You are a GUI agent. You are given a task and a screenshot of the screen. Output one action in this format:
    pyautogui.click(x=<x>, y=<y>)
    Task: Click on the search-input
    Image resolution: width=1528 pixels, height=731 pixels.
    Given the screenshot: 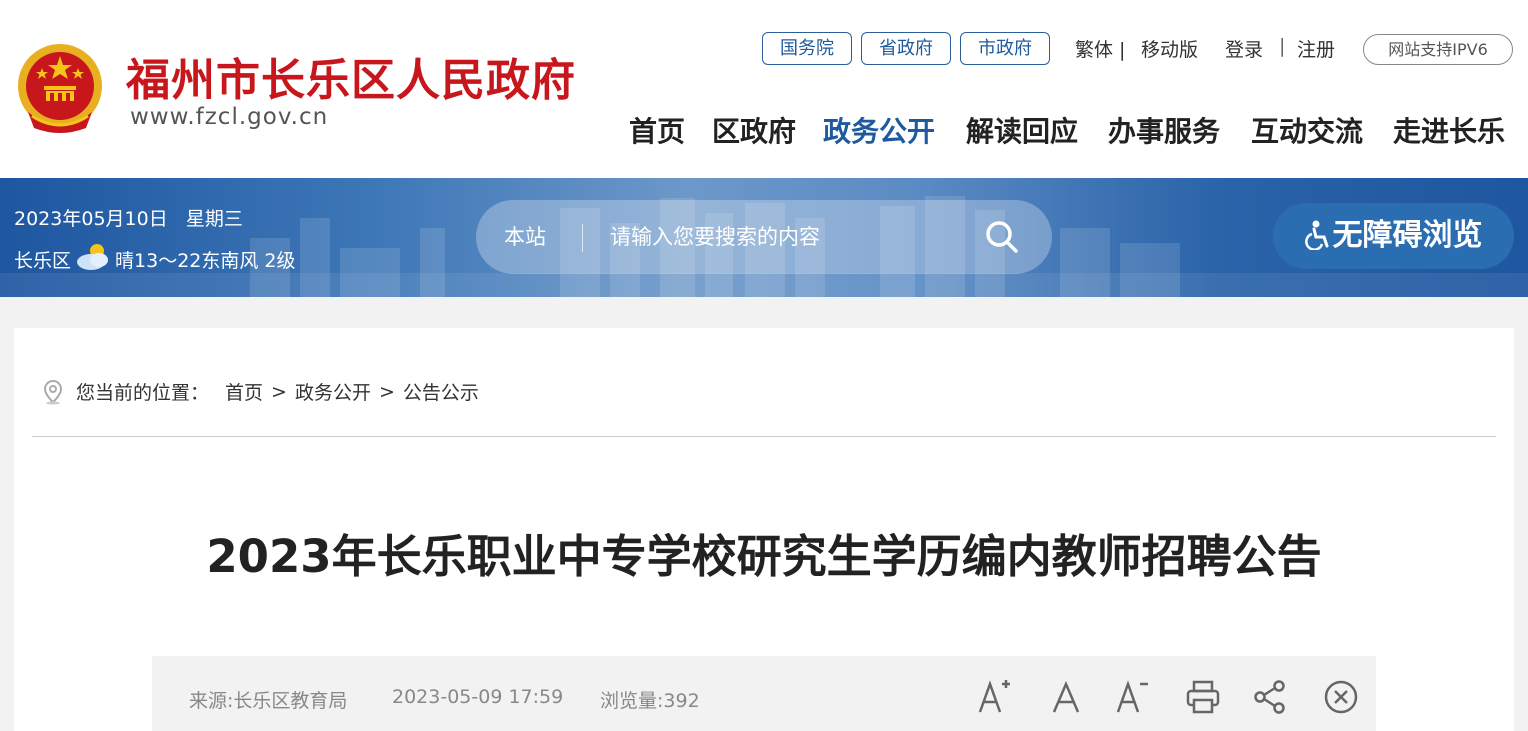 What is the action you would take?
    pyautogui.click(x=790, y=237)
    